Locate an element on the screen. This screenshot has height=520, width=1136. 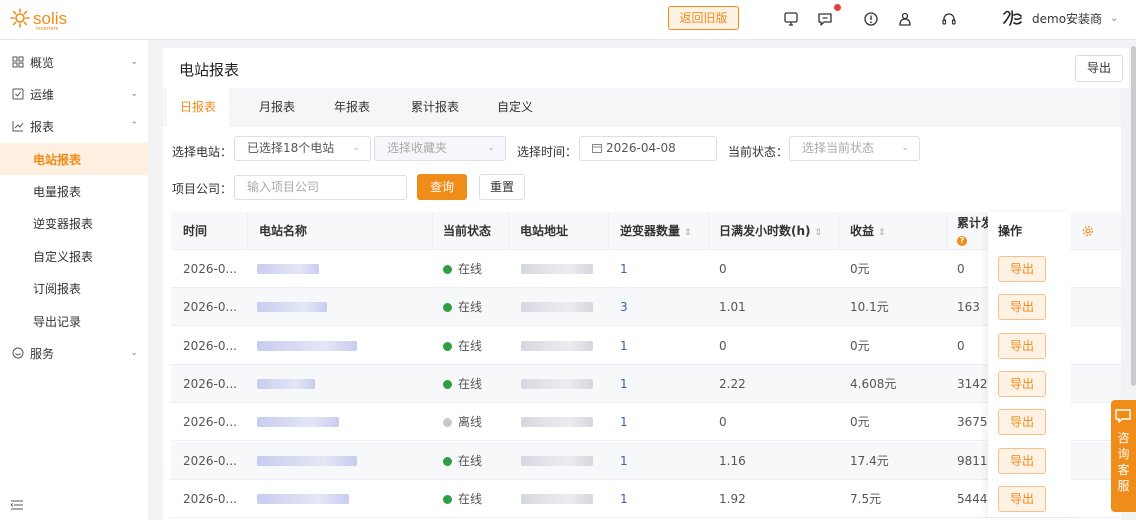
return-old-version-button: 返回旧版 is located at coordinates (703, 18).